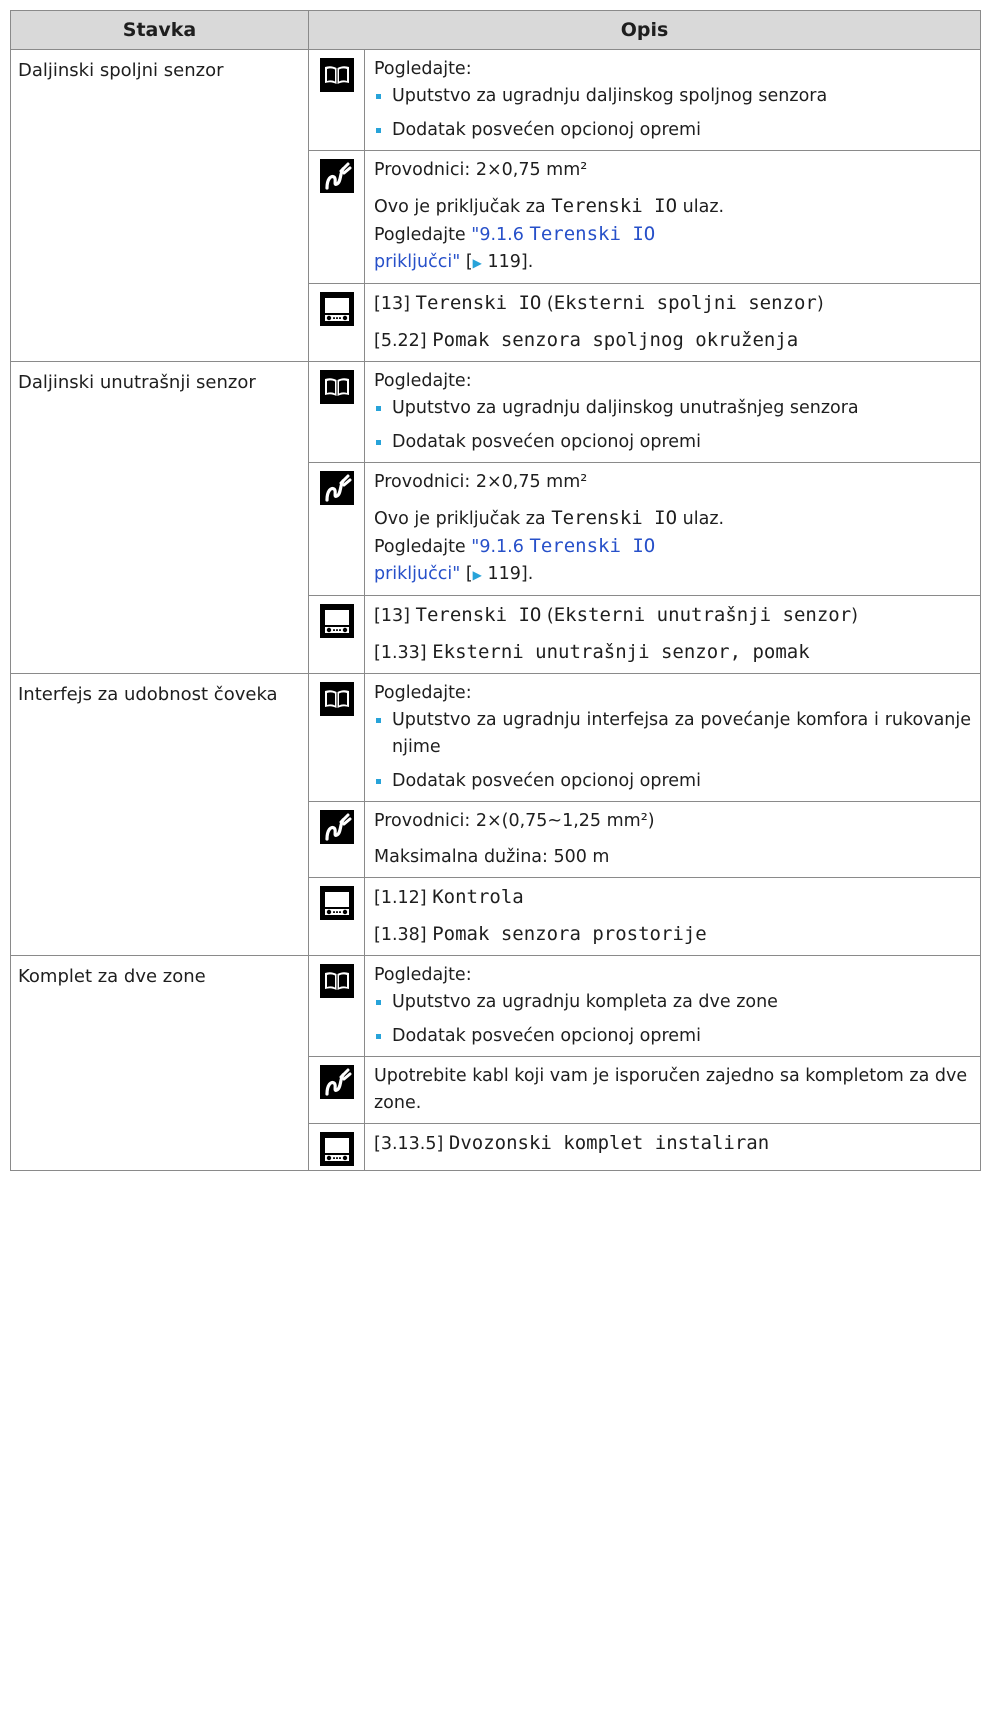 The height and width of the screenshot is (1717, 990). What do you see at coordinates (492, 857) in the screenshot?
I see `wiring-line: Maksimalna dužina: 500 m` at bounding box center [492, 857].